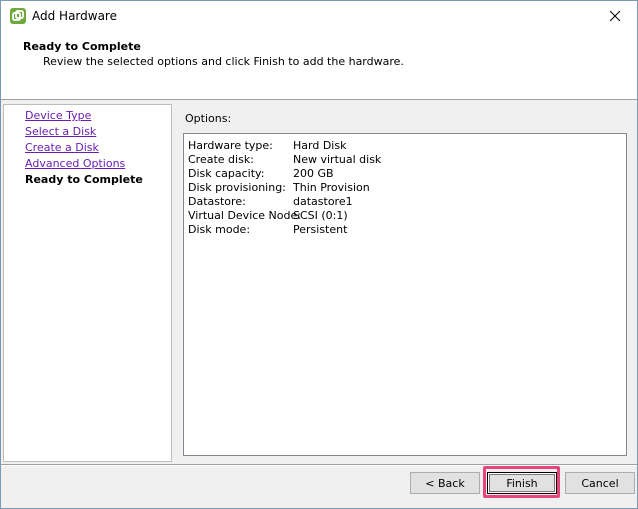 The image size is (638, 509). Describe the element at coordinates (74, 16) in the screenshot. I see `window-title: Add Hardware` at that location.